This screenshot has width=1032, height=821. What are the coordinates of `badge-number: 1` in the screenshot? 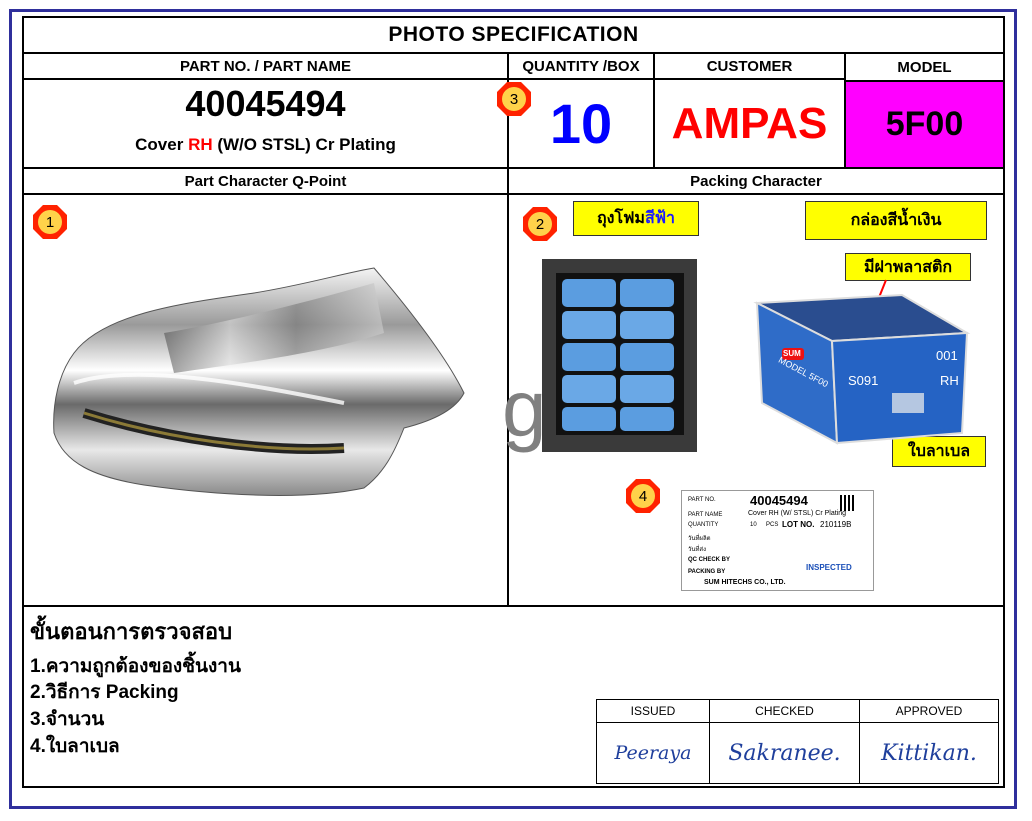 It's located at (50, 222).